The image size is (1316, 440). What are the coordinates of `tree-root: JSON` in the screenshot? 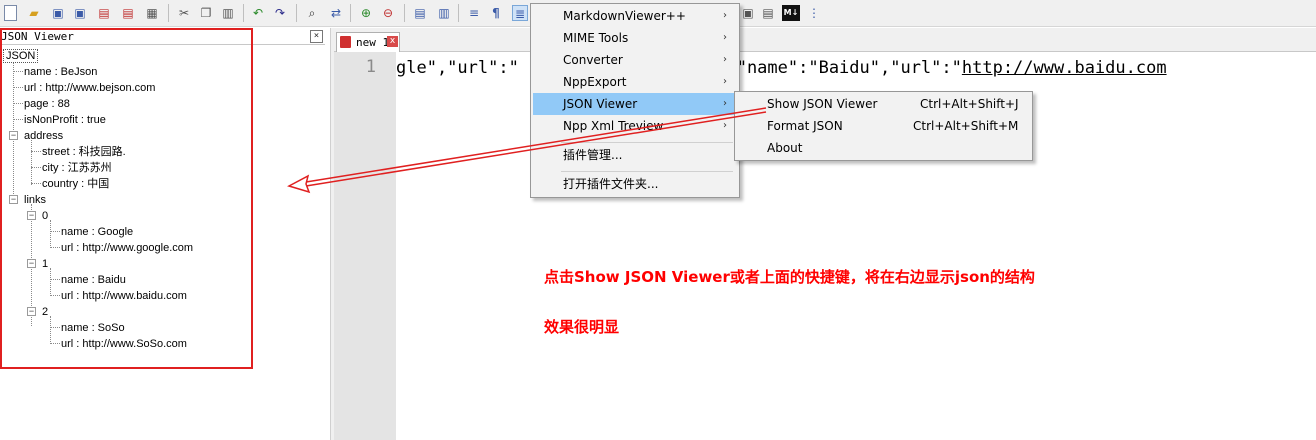 It's located at (21, 56).